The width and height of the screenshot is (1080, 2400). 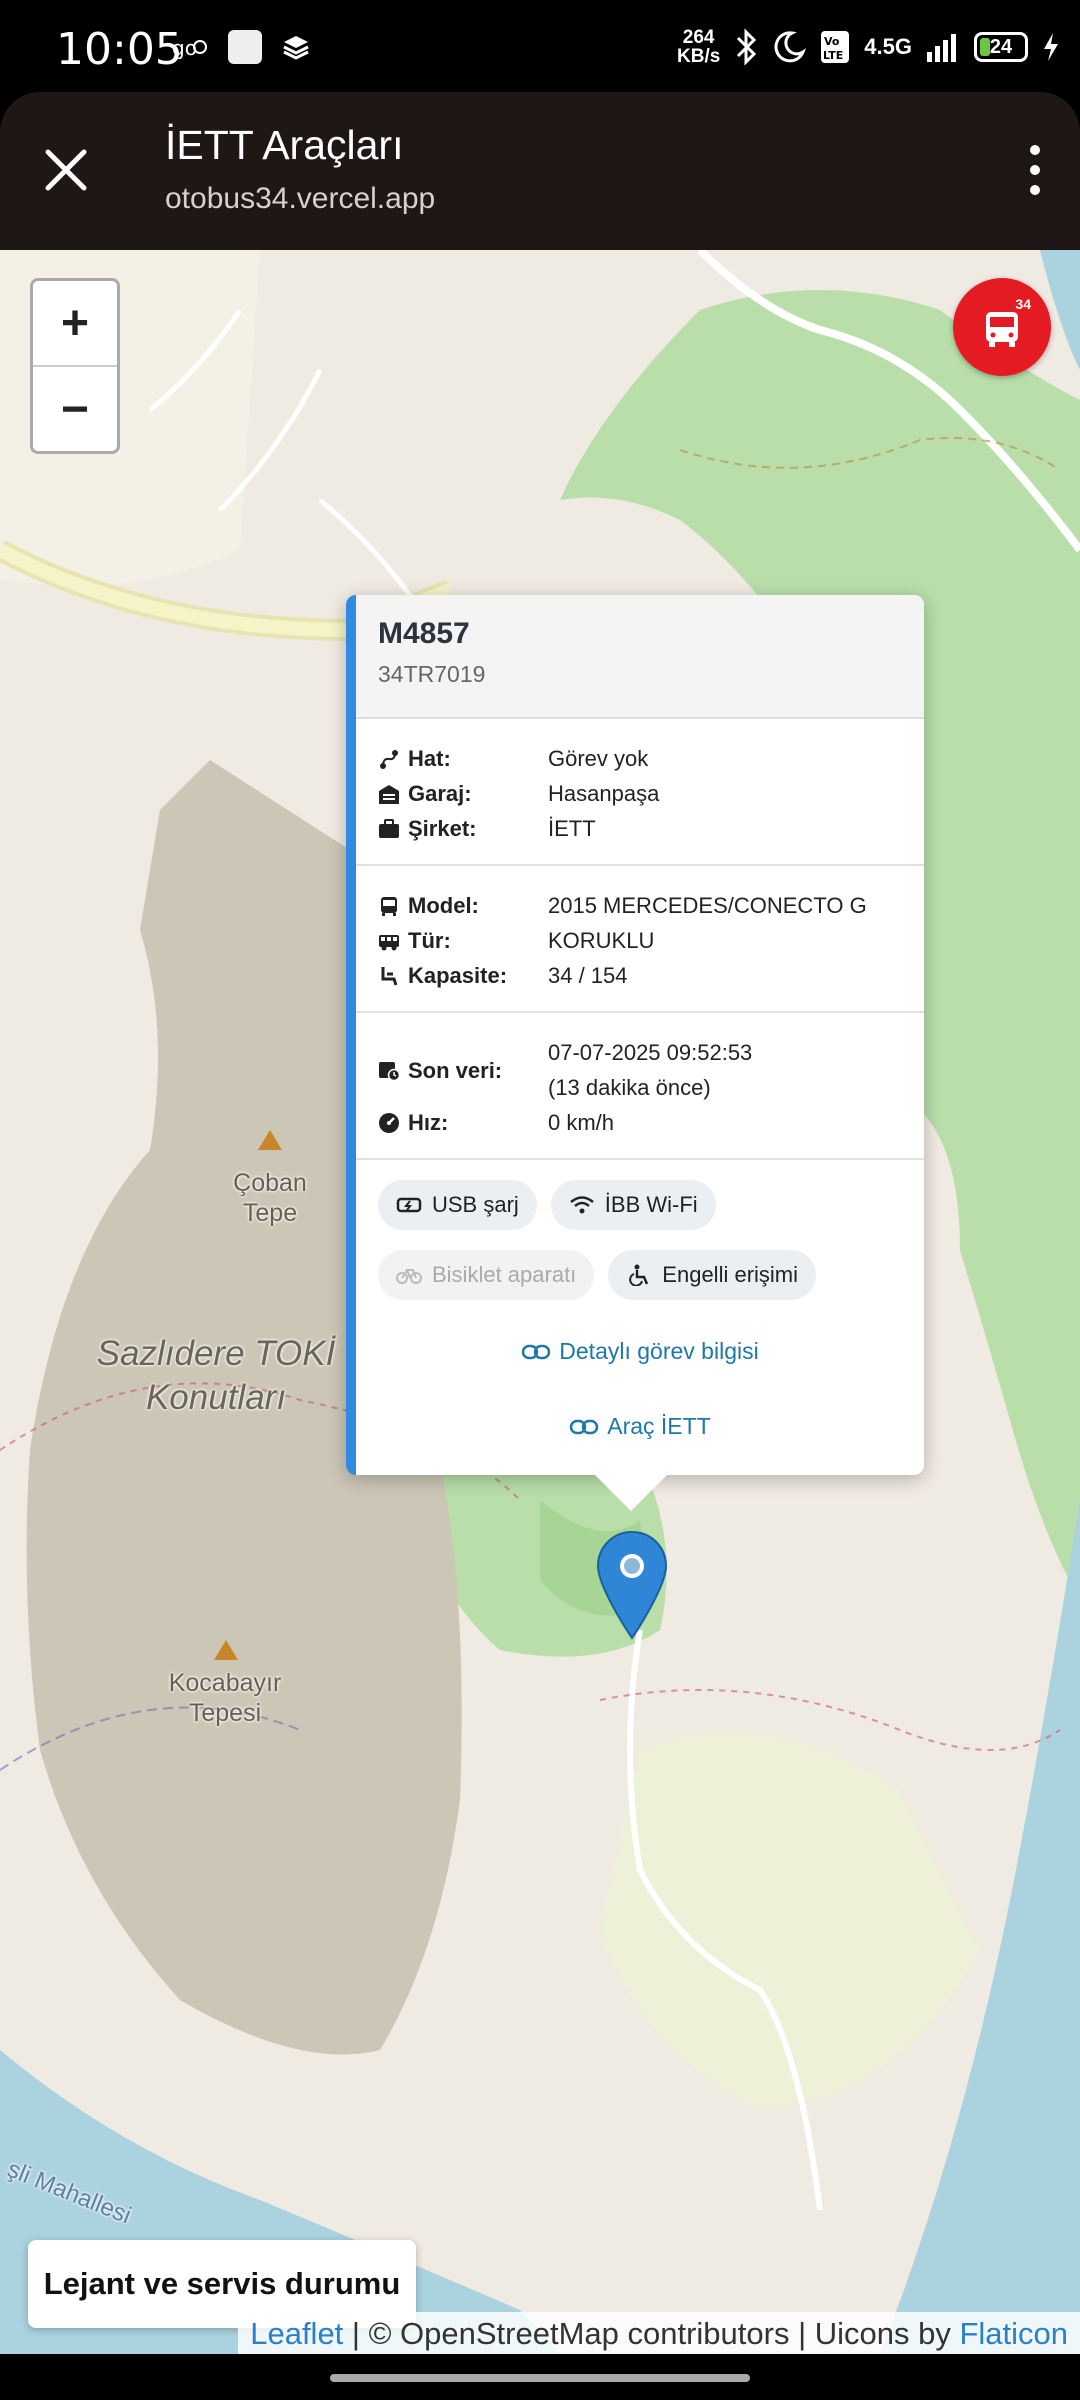 I want to click on vehicle-iett-link: Araç İETT, so click(x=640, y=1426).